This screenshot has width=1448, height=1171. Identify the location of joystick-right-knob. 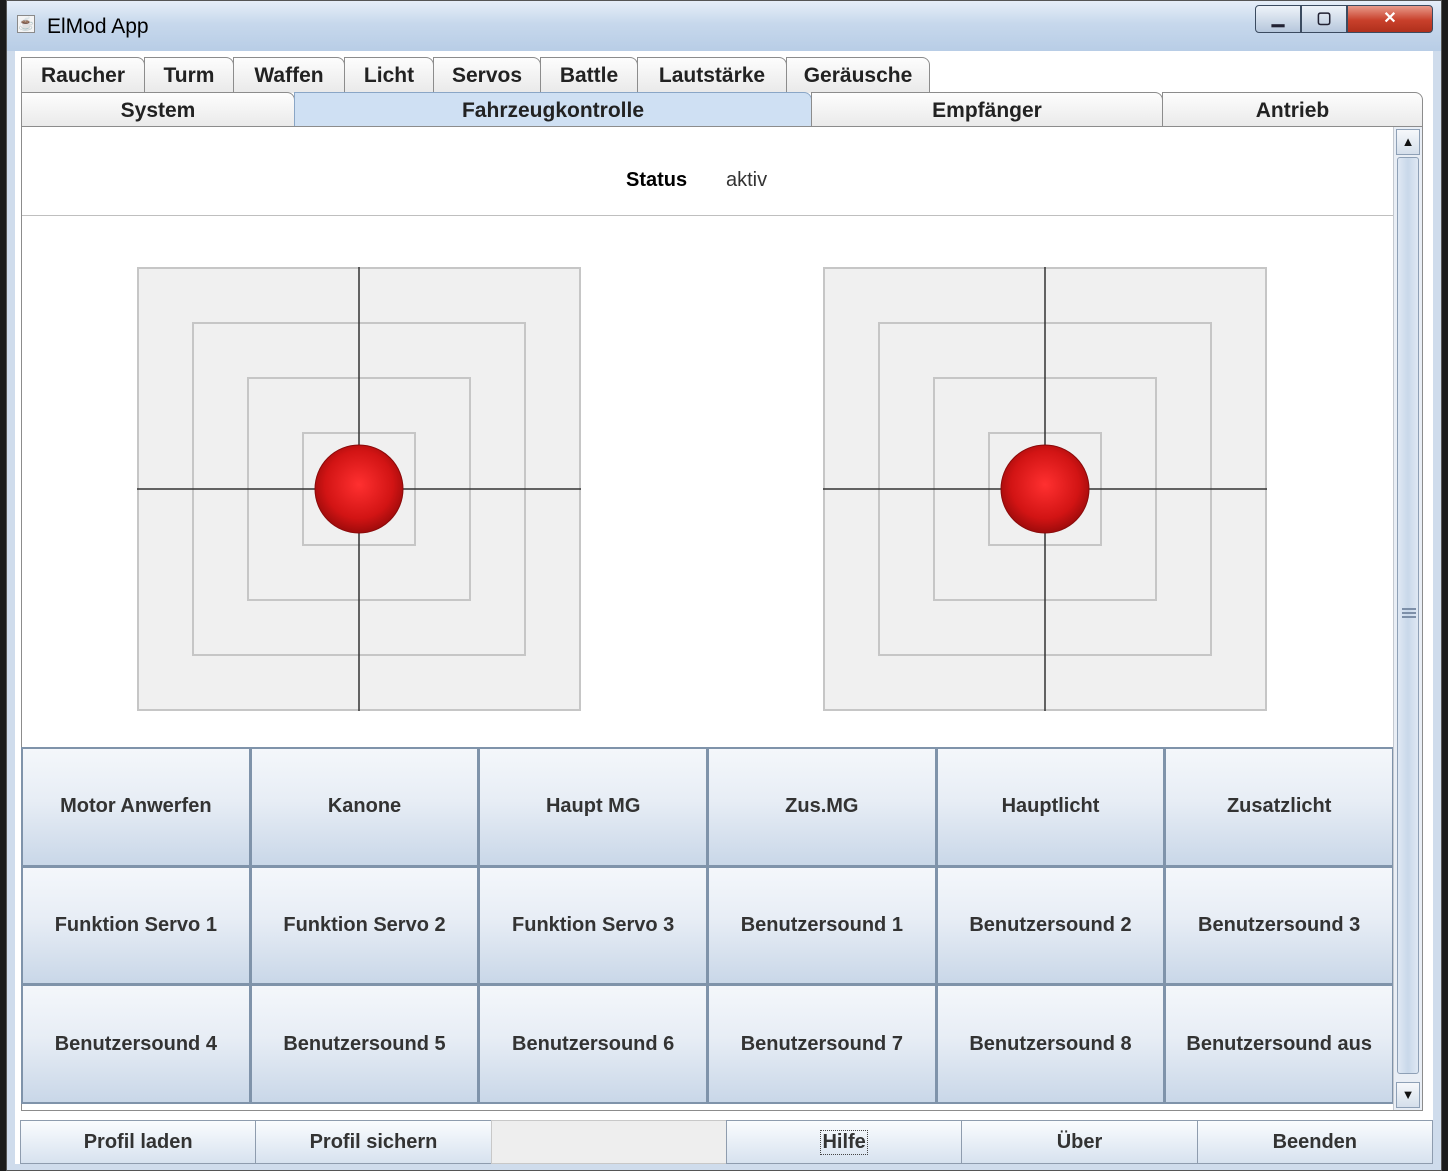
(1045, 489).